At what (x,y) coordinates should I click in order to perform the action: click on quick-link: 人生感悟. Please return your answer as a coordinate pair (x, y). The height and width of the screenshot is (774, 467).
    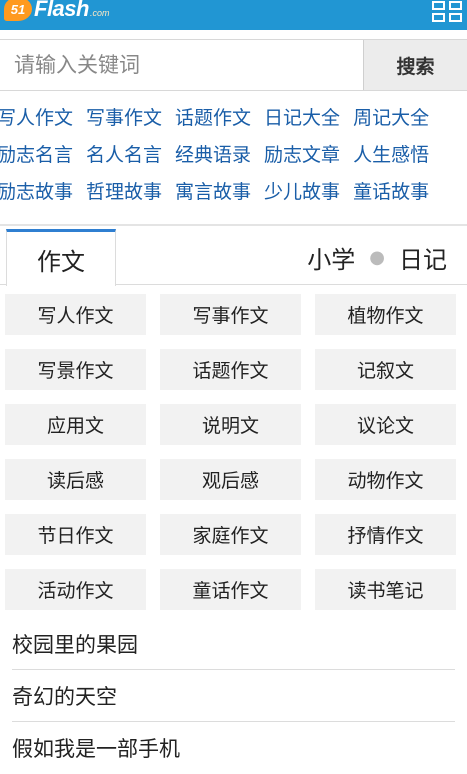
    Looking at the image, I should click on (391, 153).